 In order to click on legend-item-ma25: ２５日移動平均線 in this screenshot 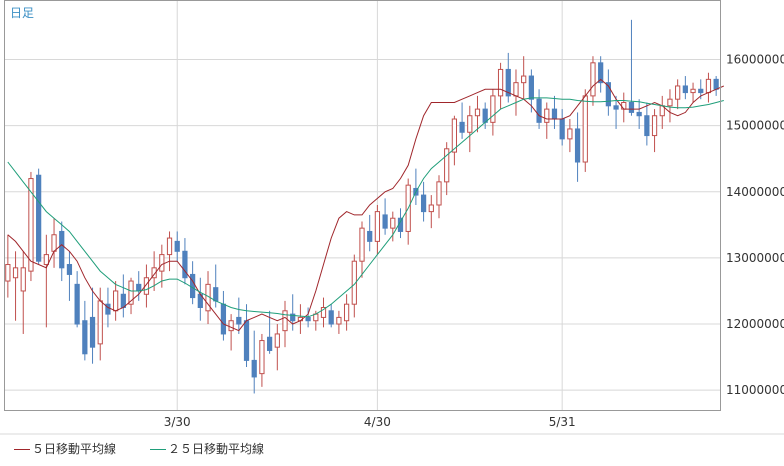, I will do `click(207, 448)`.